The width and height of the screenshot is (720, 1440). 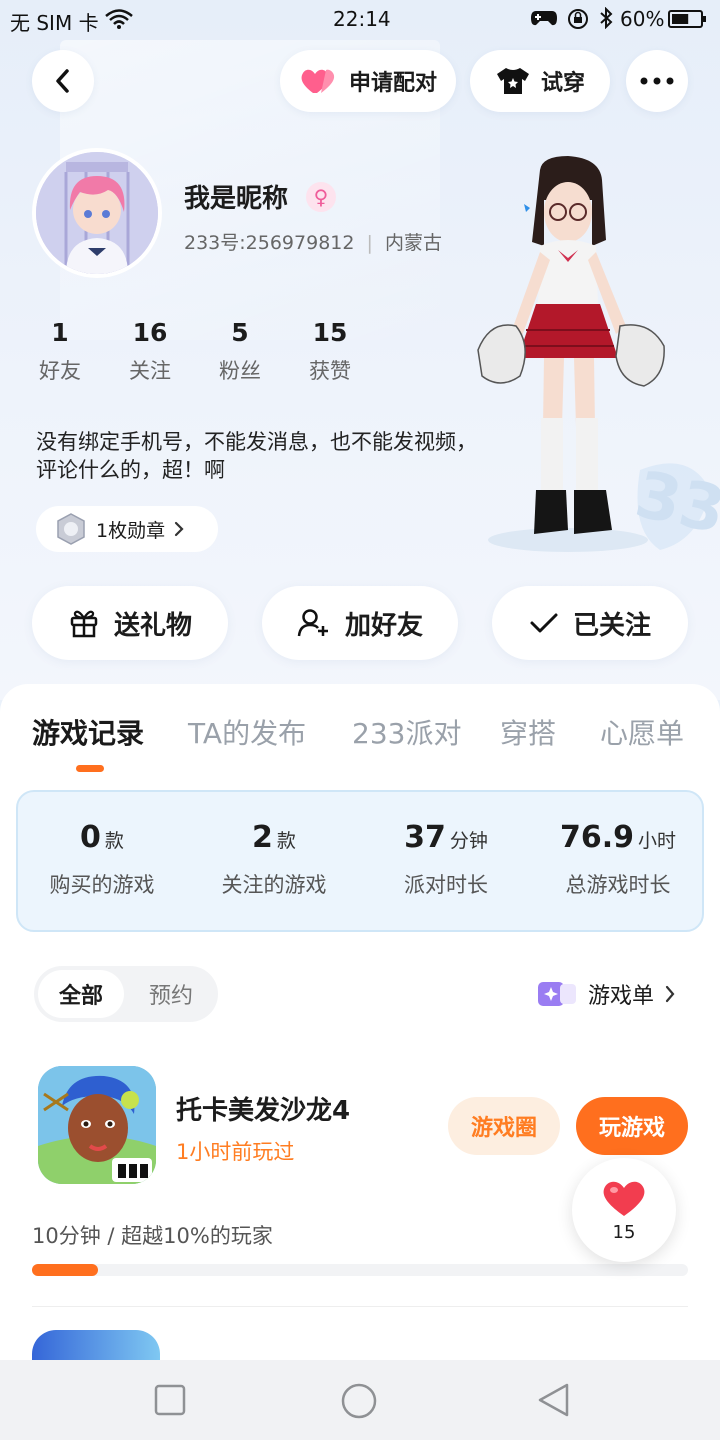 What do you see at coordinates (318, 81) in the screenshot?
I see `heart-match-icon` at bounding box center [318, 81].